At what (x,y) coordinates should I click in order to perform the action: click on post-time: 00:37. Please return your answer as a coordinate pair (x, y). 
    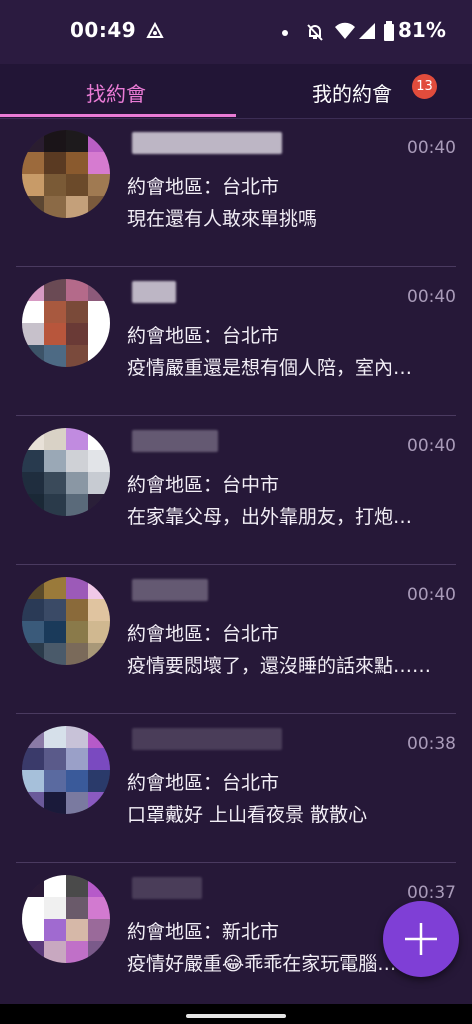
    Looking at the image, I should click on (431, 893).